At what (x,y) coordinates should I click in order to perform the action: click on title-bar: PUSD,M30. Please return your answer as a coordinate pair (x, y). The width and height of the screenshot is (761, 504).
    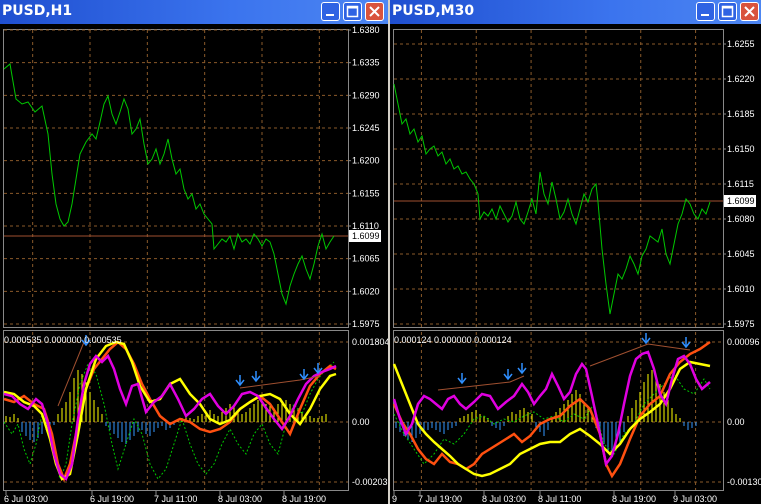
    Looking at the image, I should click on (575, 12).